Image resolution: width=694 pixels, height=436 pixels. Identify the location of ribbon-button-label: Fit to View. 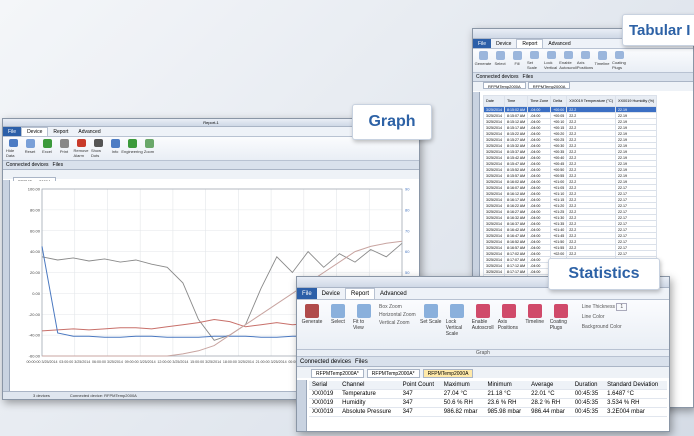
(359, 325).